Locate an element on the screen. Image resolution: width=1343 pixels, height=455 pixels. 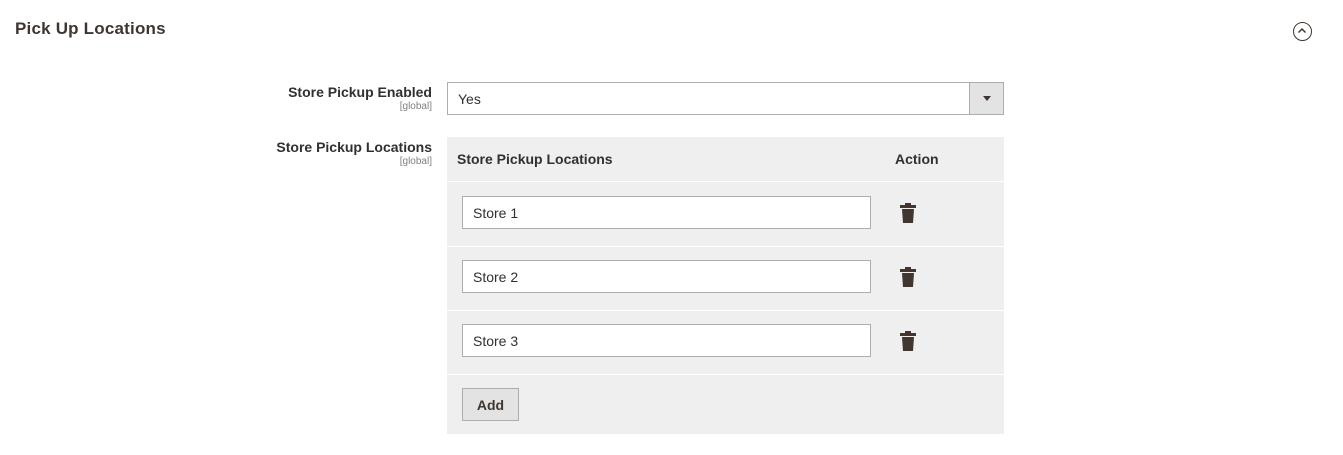
store-pickup-locations-label: Store Pickup Locations is located at coordinates (354, 147).